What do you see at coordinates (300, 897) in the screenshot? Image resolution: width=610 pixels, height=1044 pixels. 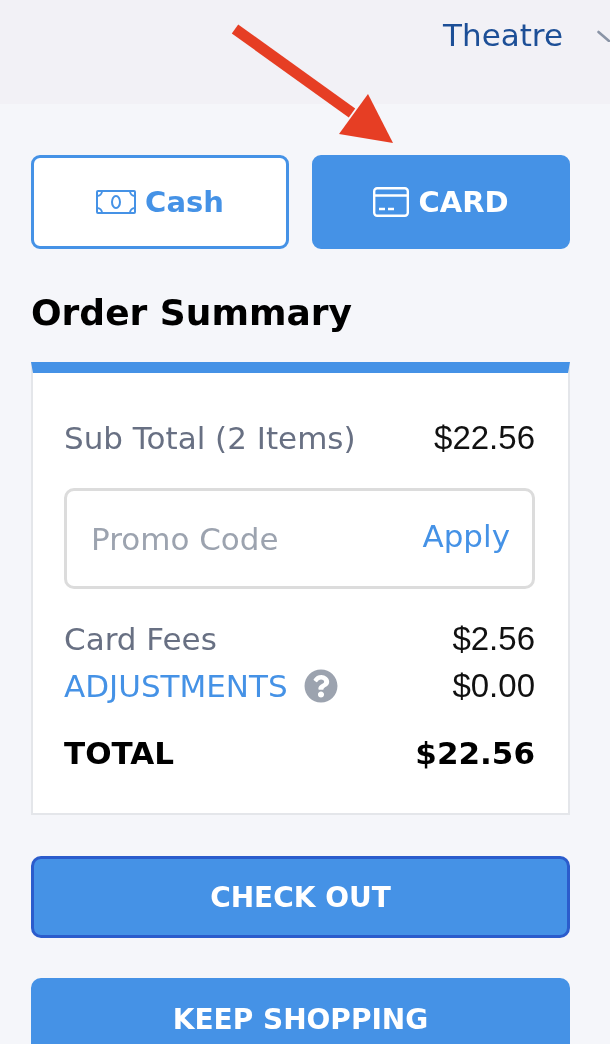 I see `action-button: CHECK OUT` at bounding box center [300, 897].